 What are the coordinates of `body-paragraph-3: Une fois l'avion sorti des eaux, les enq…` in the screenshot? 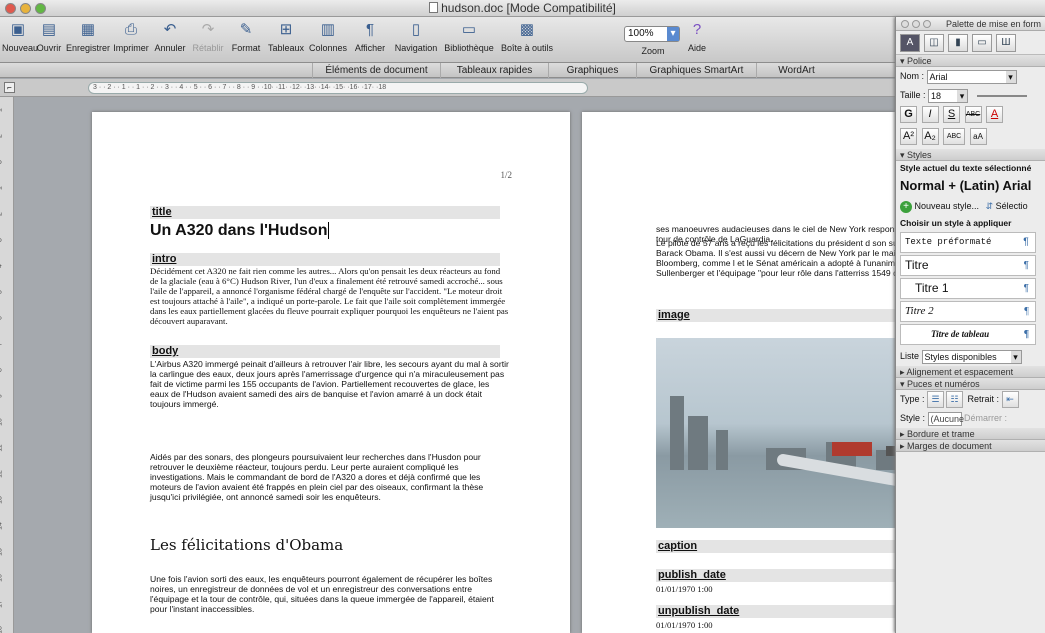 It's located at (330, 594).